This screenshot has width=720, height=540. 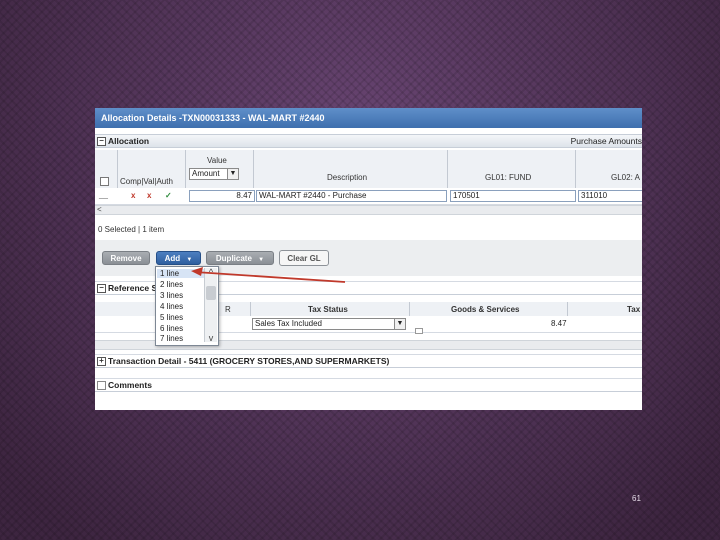 I want to click on description-input: WAL-MART #2440 - Purchase, so click(x=351, y=196).